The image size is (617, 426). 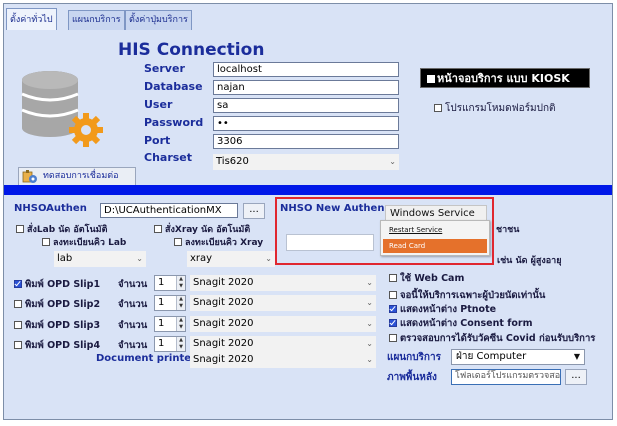 I want to click on option-checkbox: จอนี้ให้บริการเฉพาะผู้ป่วยนัดเท่านั้น, so click(x=467, y=295).